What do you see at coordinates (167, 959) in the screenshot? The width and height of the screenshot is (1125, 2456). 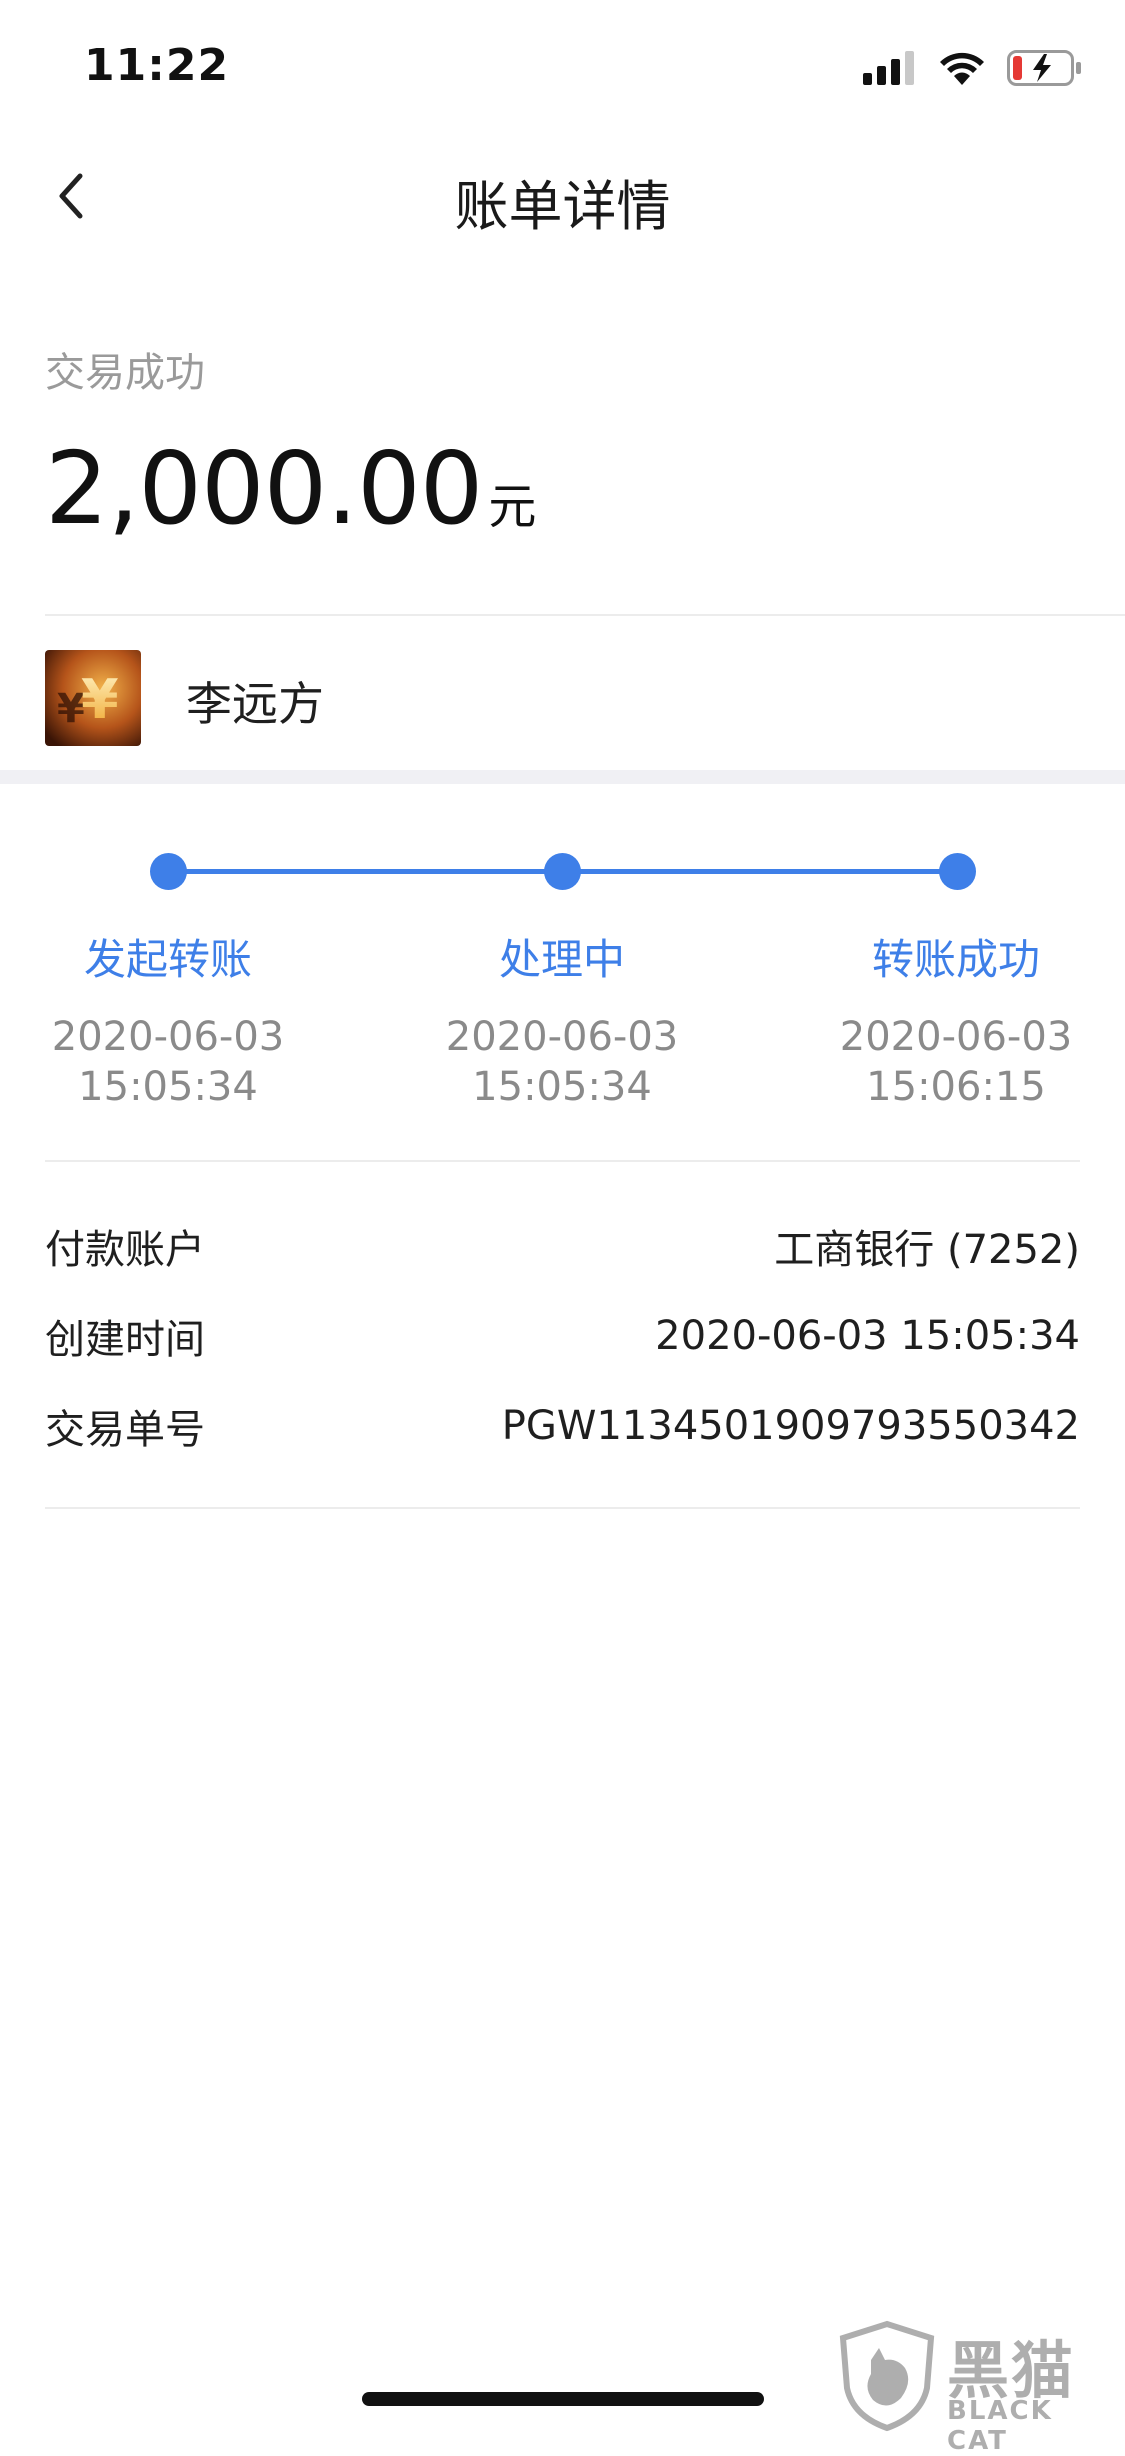 I see `step-label: 发起转账` at bounding box center [167, 959].